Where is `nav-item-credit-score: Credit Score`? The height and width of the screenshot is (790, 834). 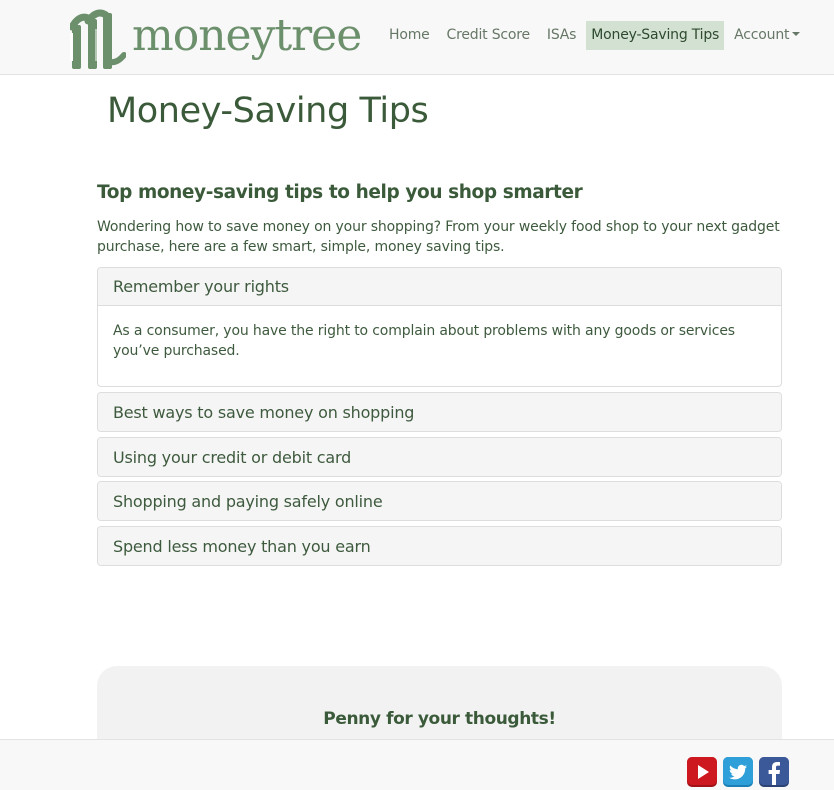 nav-item-credit-score: Credit Score is located at coordinates (488, 35).